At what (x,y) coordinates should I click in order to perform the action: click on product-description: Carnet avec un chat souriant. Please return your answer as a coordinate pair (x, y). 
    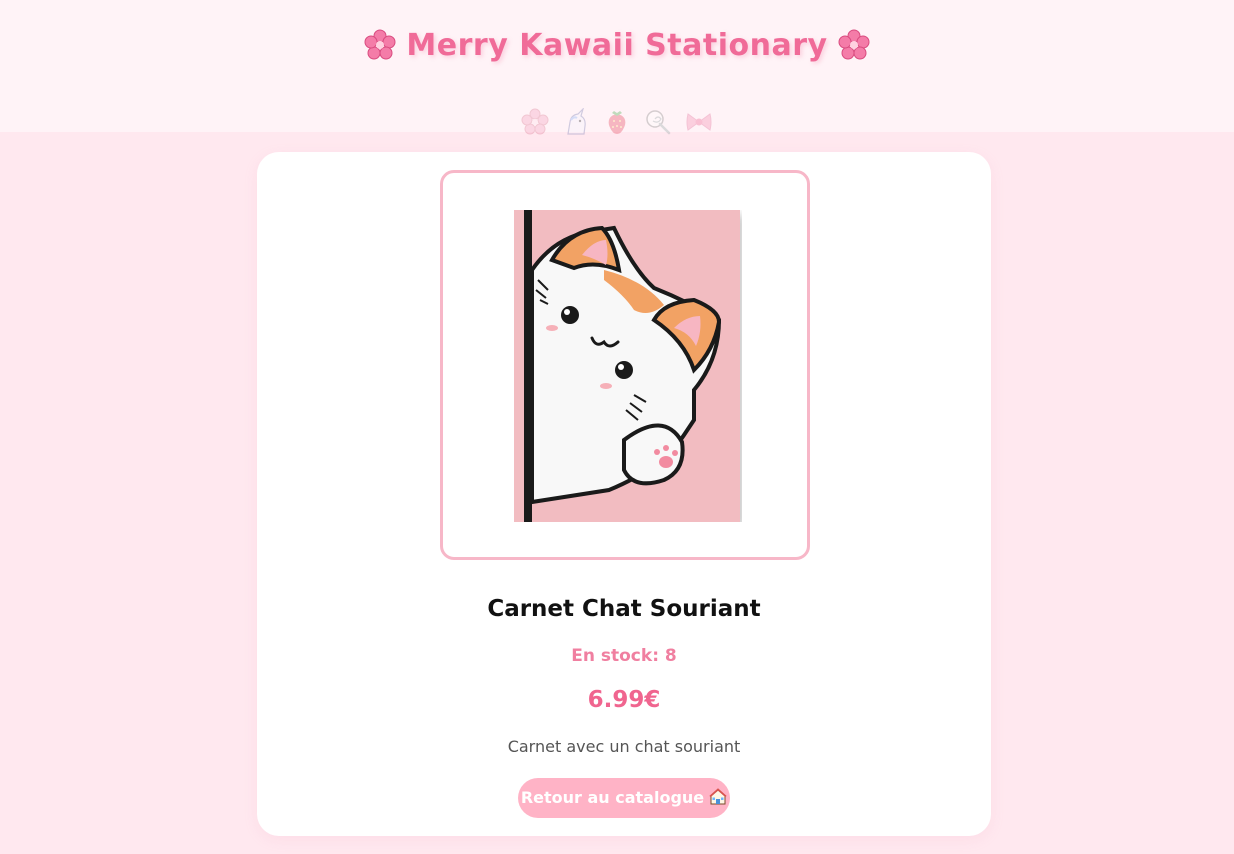
    Looking at the image, I should click on (624, 746).